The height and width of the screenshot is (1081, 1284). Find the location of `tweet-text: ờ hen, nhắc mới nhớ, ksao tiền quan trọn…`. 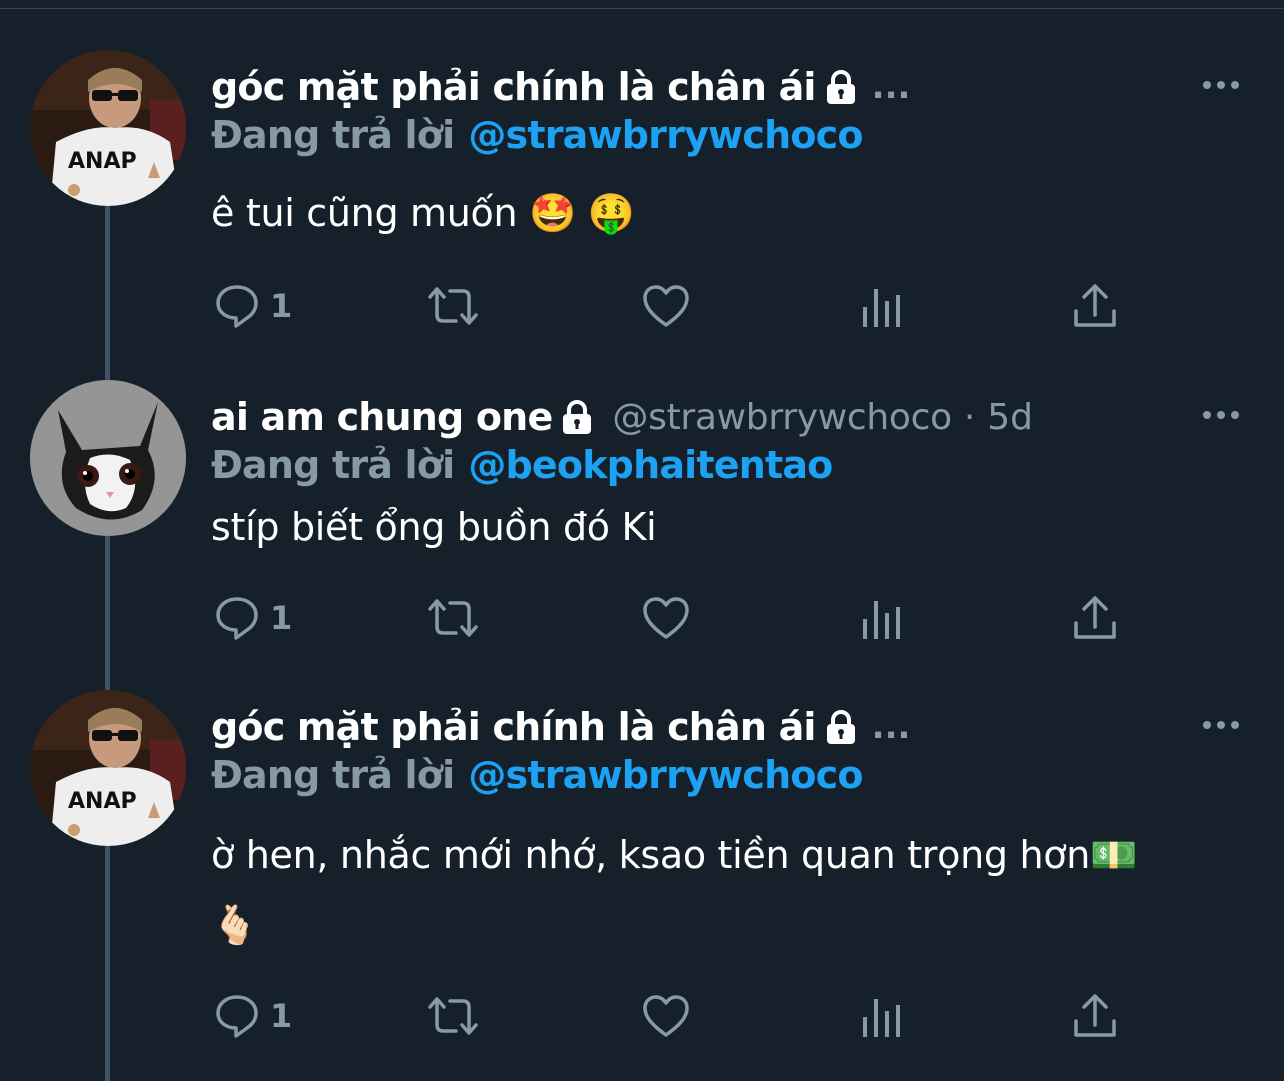

tweet-text: ờ hen, nhắc mới nhớ, ksao tiền quan trọn… is located at coordinates (674, 890).